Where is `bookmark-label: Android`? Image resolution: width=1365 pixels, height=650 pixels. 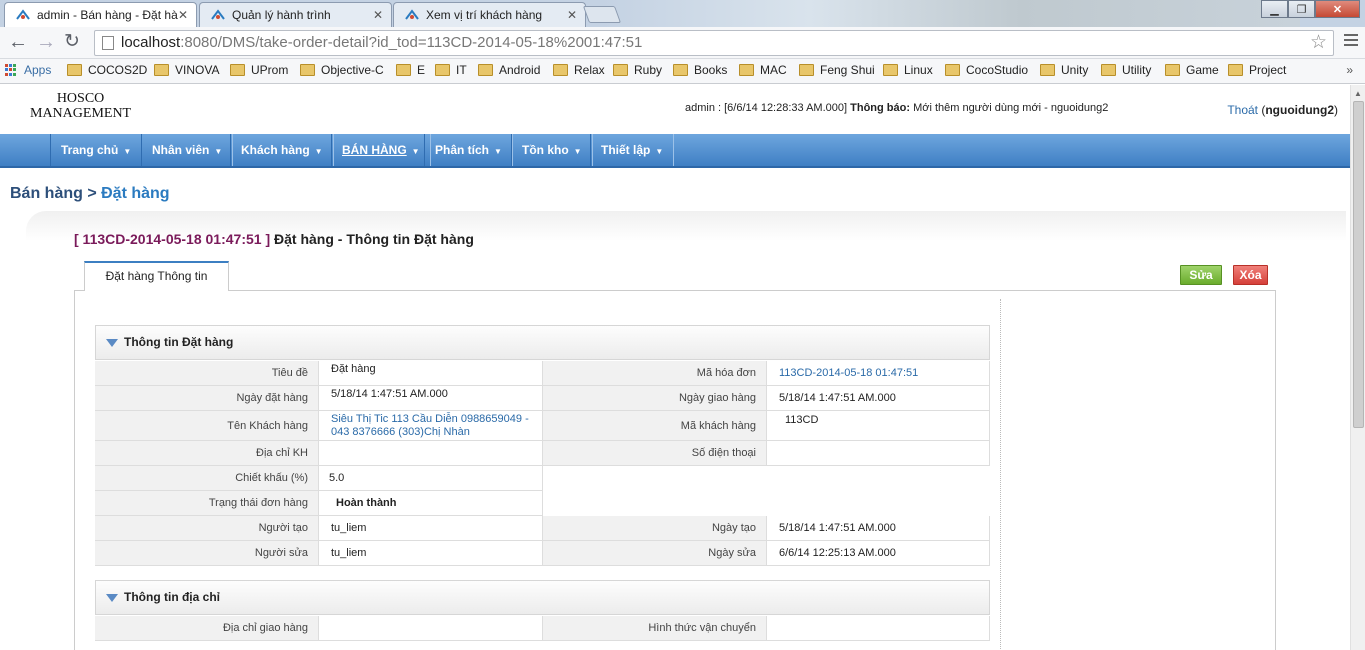
bookmark-label: Android is located at coordinates (520, 70).